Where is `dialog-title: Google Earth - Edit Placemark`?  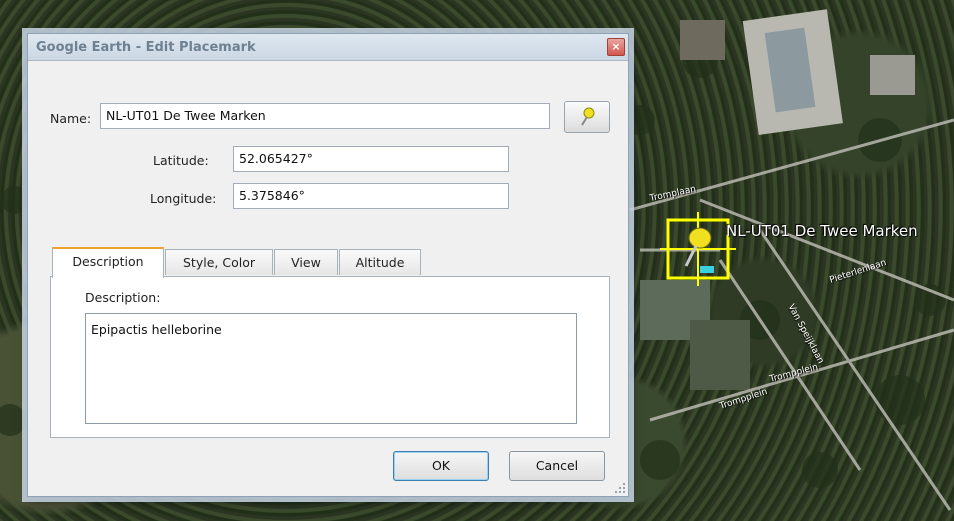
dialog-title: Google Earth - Edit Placemark is located at coordinates (146, 47).